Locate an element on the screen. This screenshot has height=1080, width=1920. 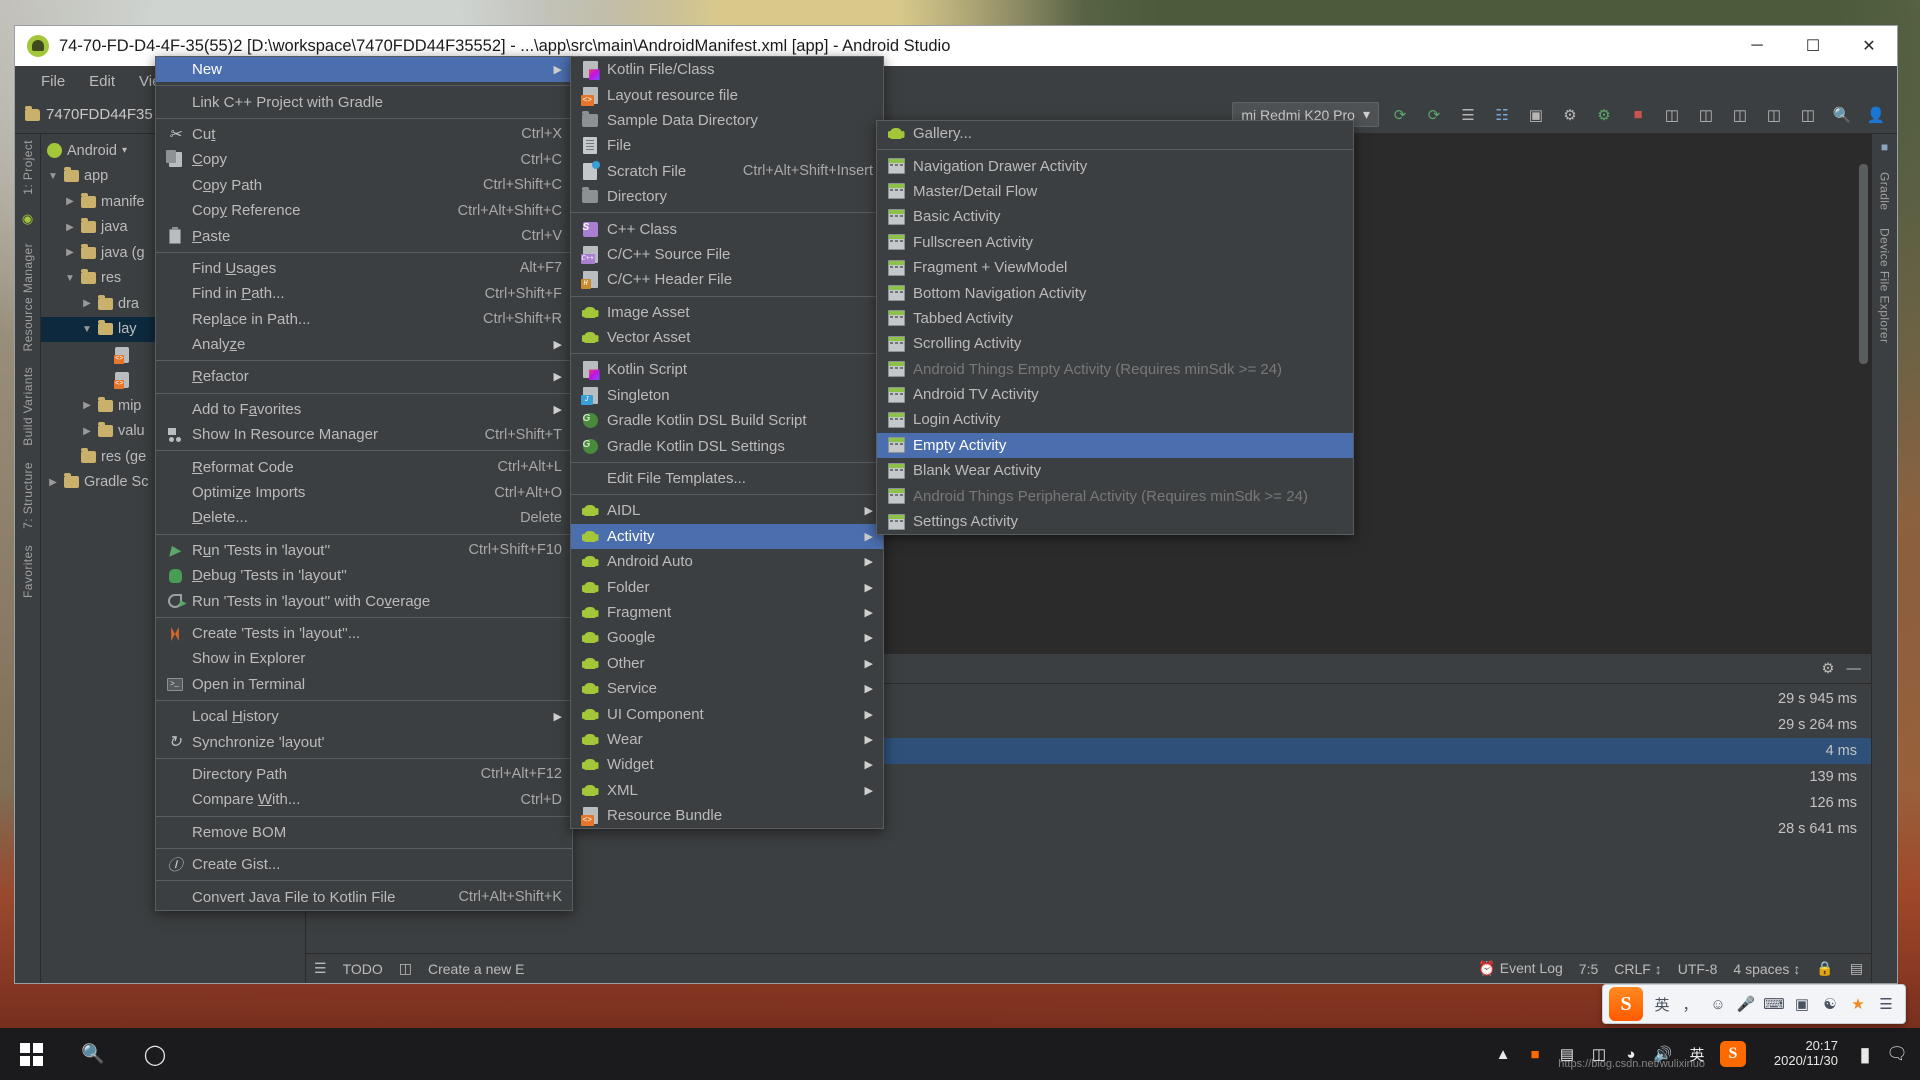
sidebar-item-device-file-explorer: Device File Explorer is located at coordinates (1885, 285).